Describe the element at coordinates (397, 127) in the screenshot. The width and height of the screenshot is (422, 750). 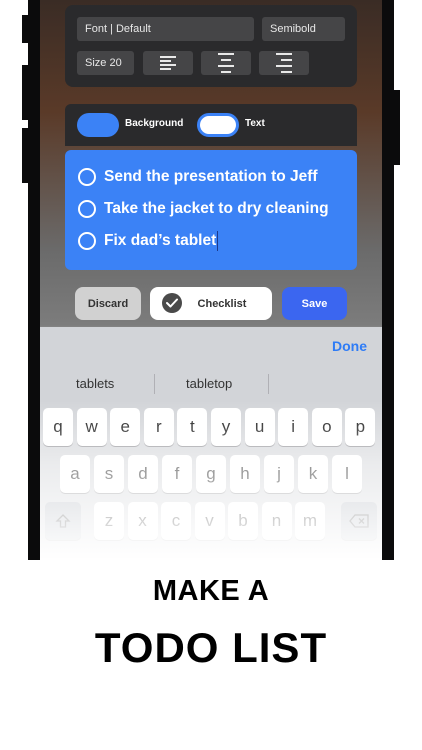
I see `power-button` at that location.